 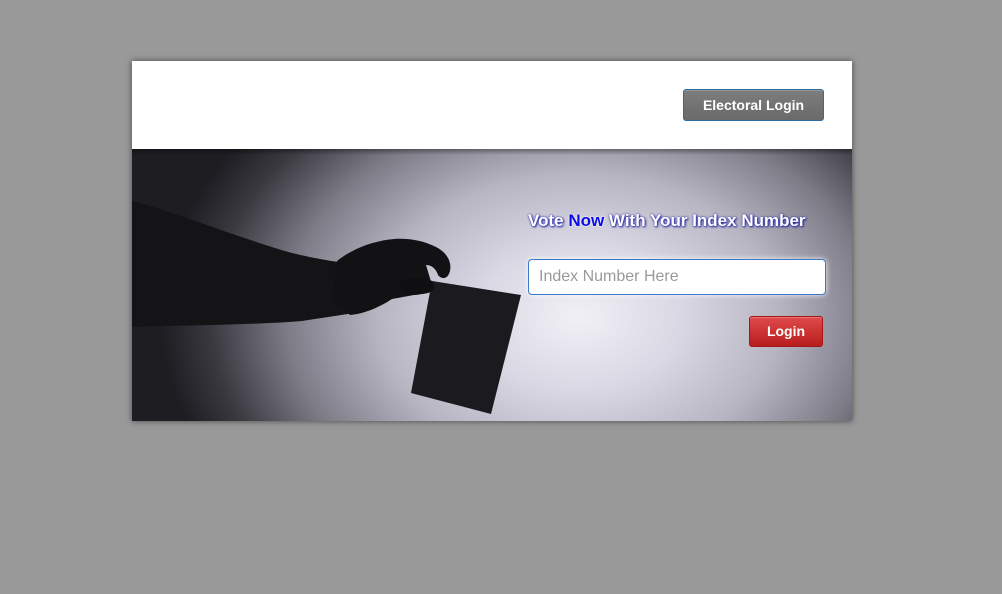 What do you see at coordinates (786, 331) in the screenshot?
I see `login-button: Login` at bounding box center [786, 331].